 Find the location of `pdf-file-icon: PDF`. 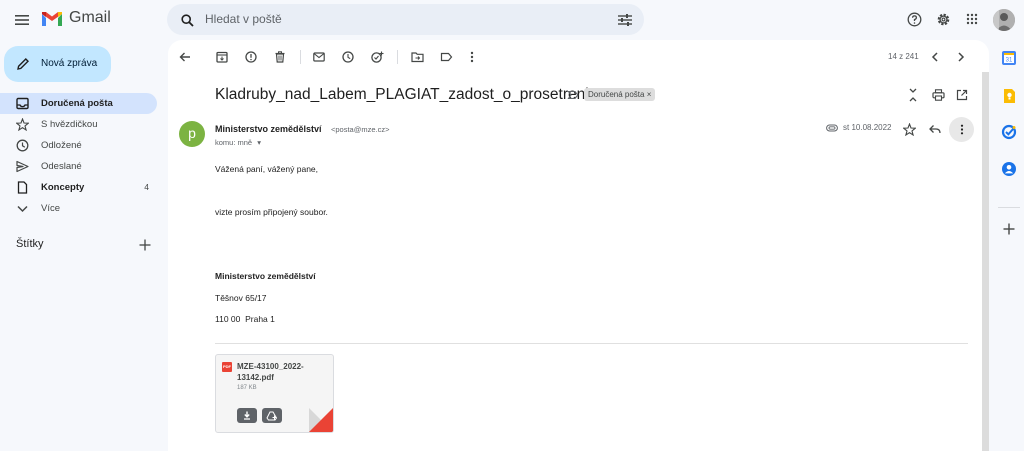

pdf-file-icon: PDF is located at coordinates (227, 367).